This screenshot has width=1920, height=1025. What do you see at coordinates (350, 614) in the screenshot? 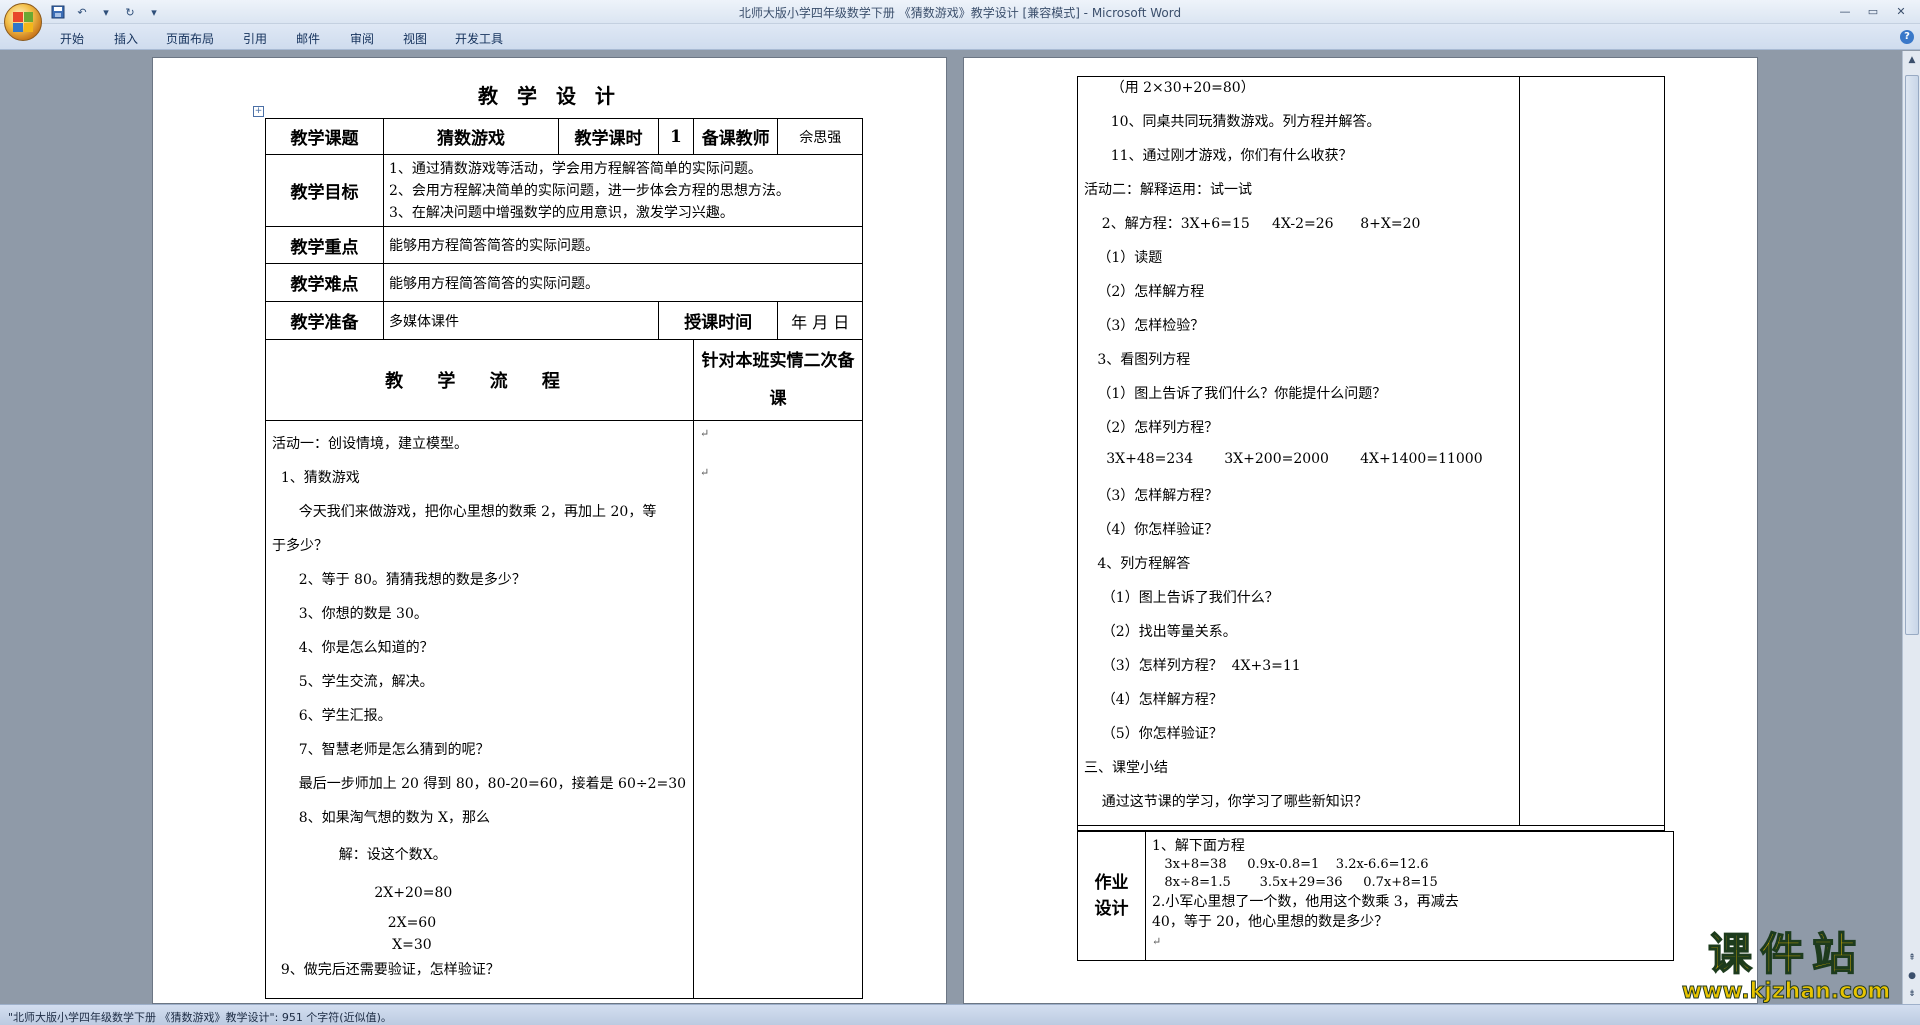
I see `flow-line: 3、你想的数是 30。` at bounding box center [350, 614].